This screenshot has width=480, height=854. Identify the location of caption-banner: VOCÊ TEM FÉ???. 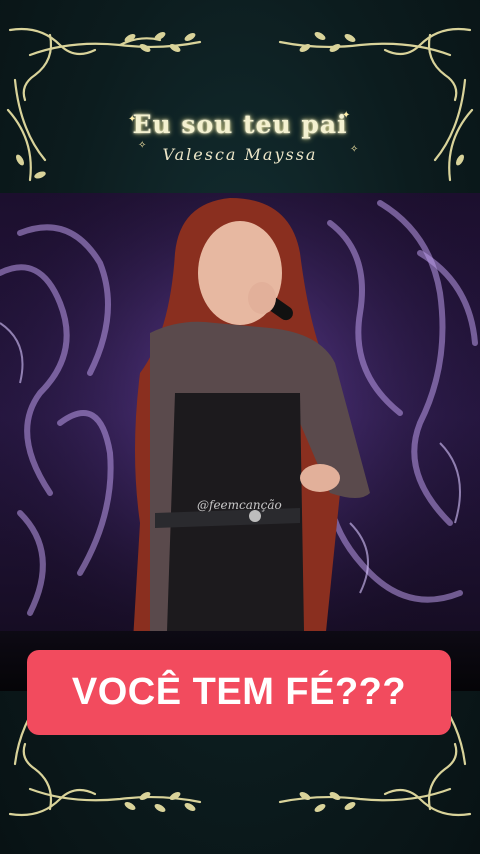
(239, 692).